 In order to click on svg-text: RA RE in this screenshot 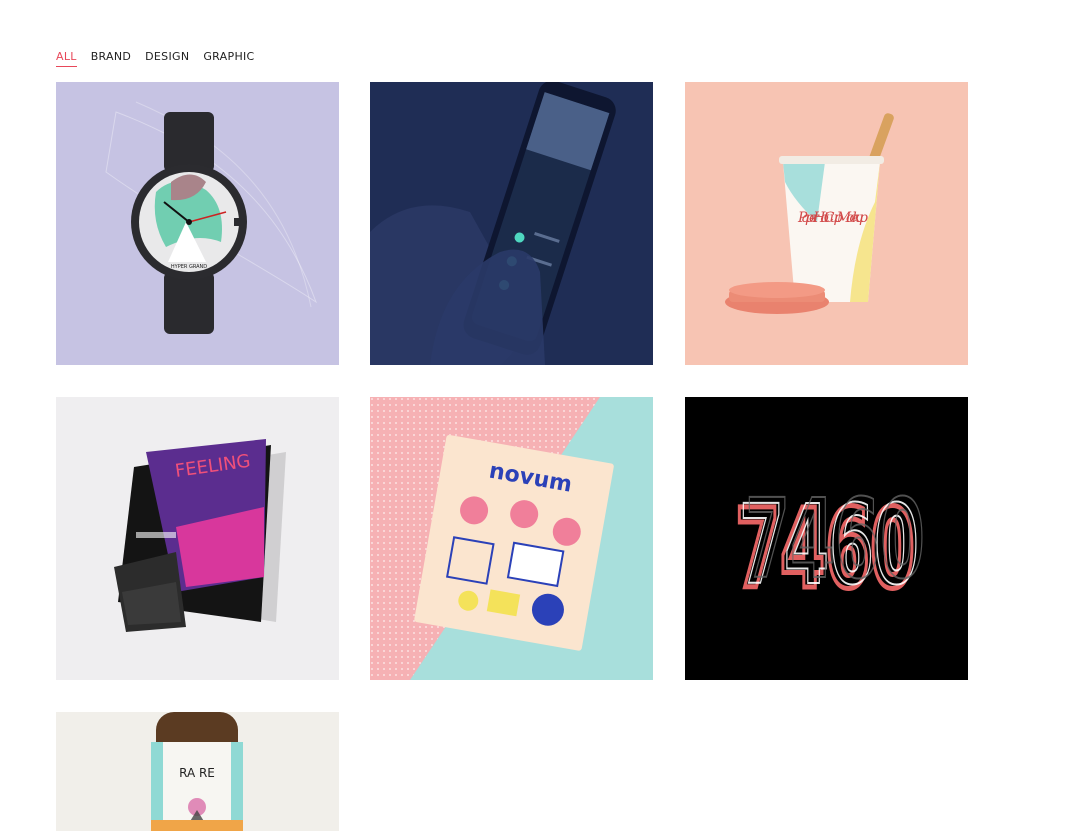, I will do `click(197, 773)`.